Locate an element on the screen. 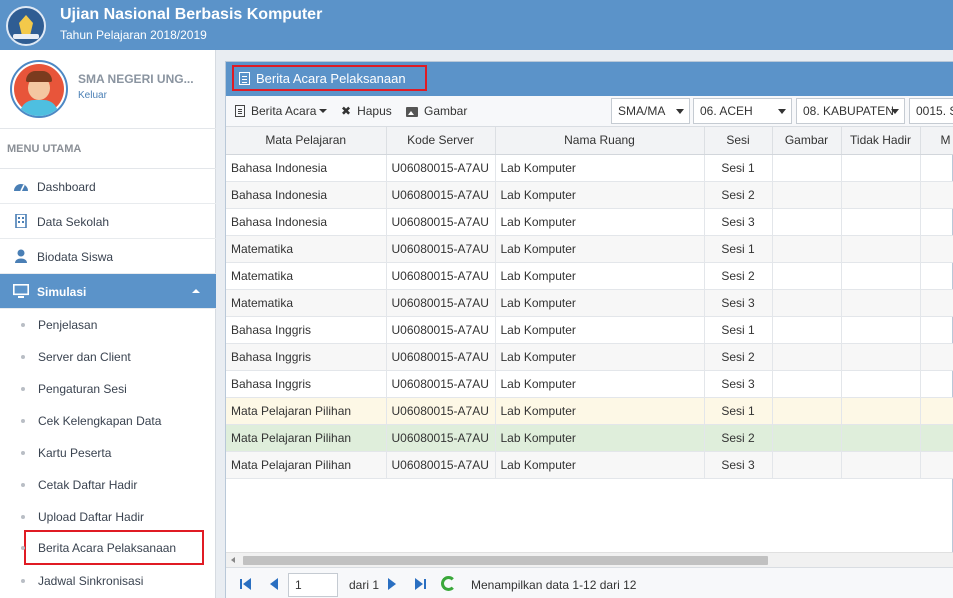  chevron-down-icon is located at coordinates (895, 111).